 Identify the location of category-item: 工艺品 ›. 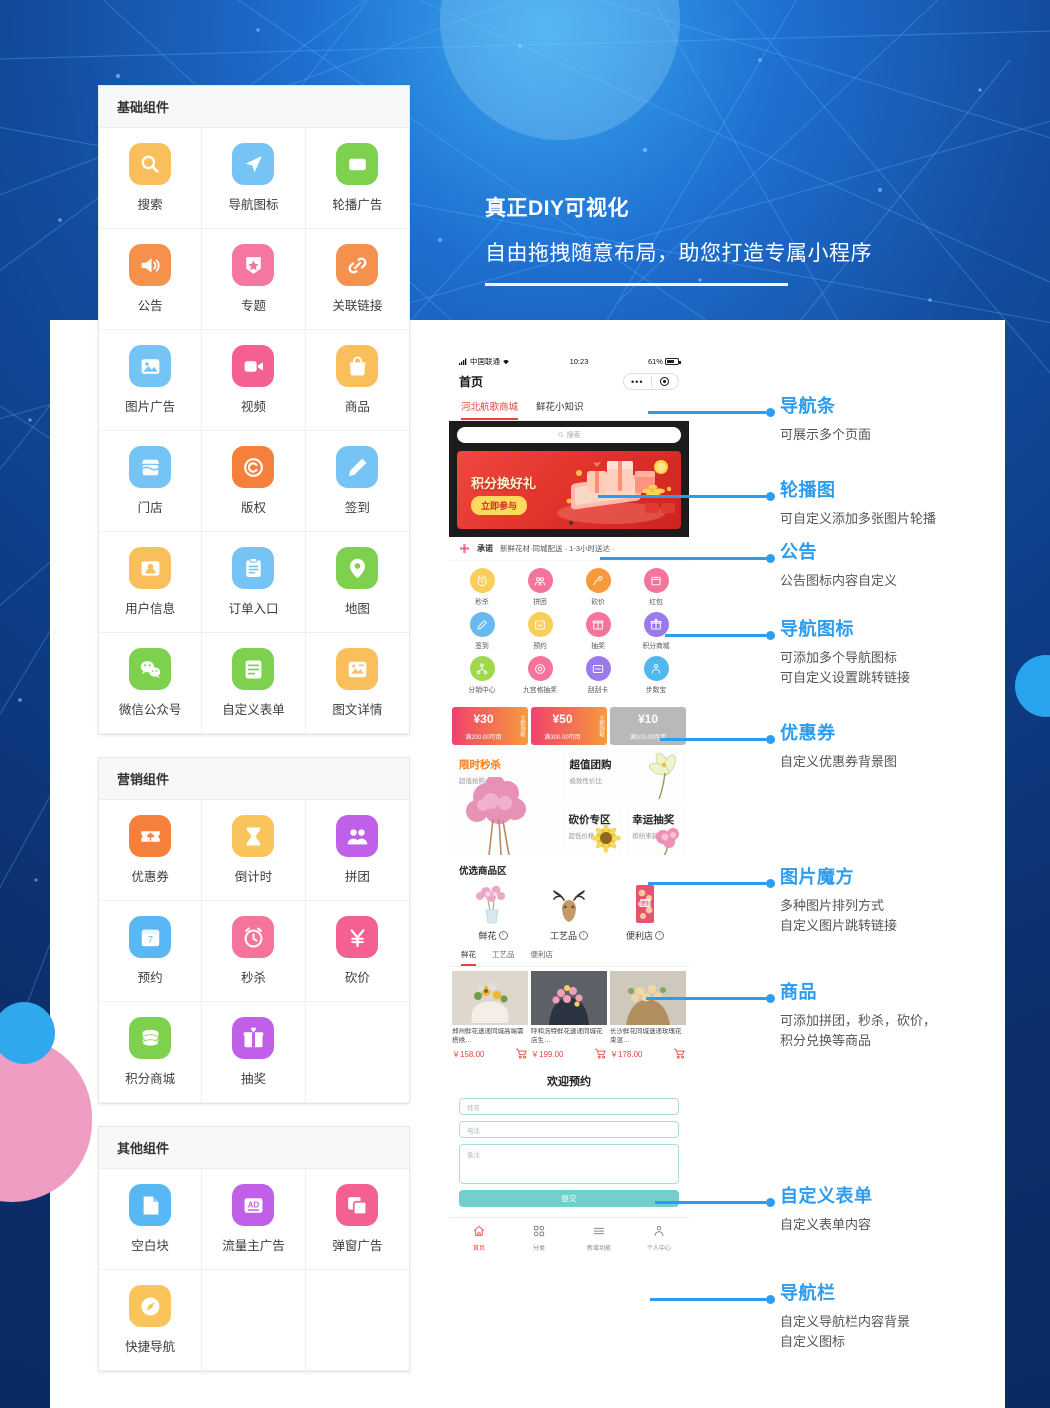
(569, 912).